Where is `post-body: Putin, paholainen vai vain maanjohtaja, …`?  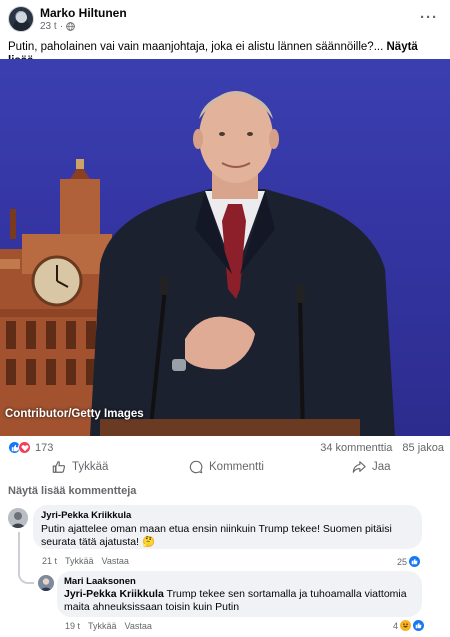
post-body: Putin, paholainen vai vain maanjohtaja, … is located at coordinates (196, 47).